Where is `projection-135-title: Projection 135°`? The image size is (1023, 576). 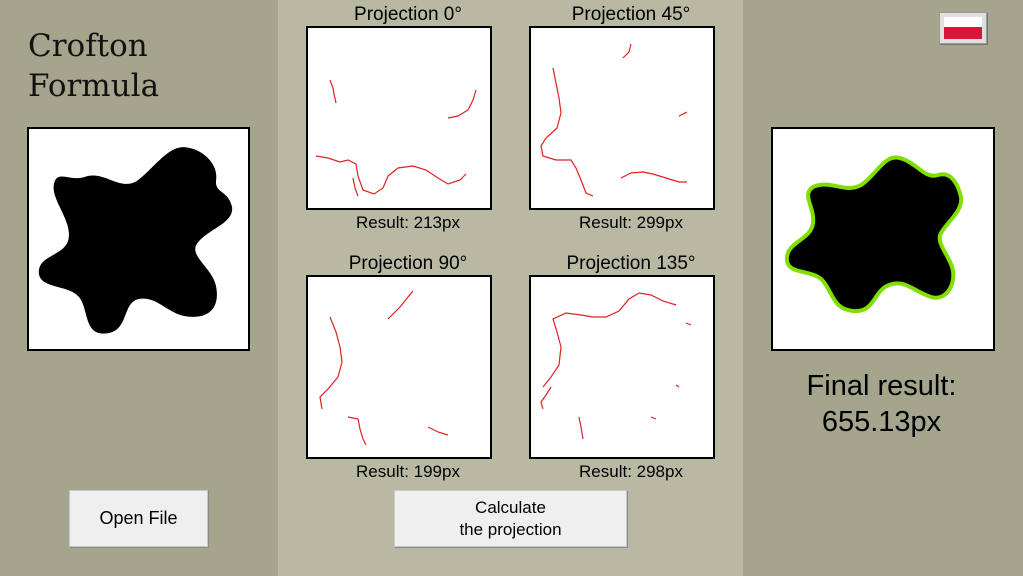 projection-135-title: Projection 135° is located at coordinates (631, 263).